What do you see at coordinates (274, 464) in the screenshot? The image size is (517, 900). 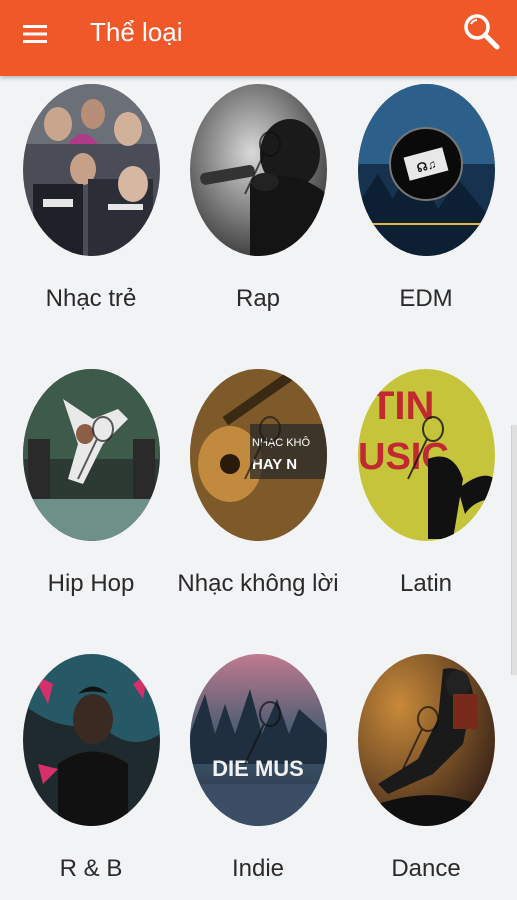 I see `thumb-text: HAY N` at bounding box center [274, 464].